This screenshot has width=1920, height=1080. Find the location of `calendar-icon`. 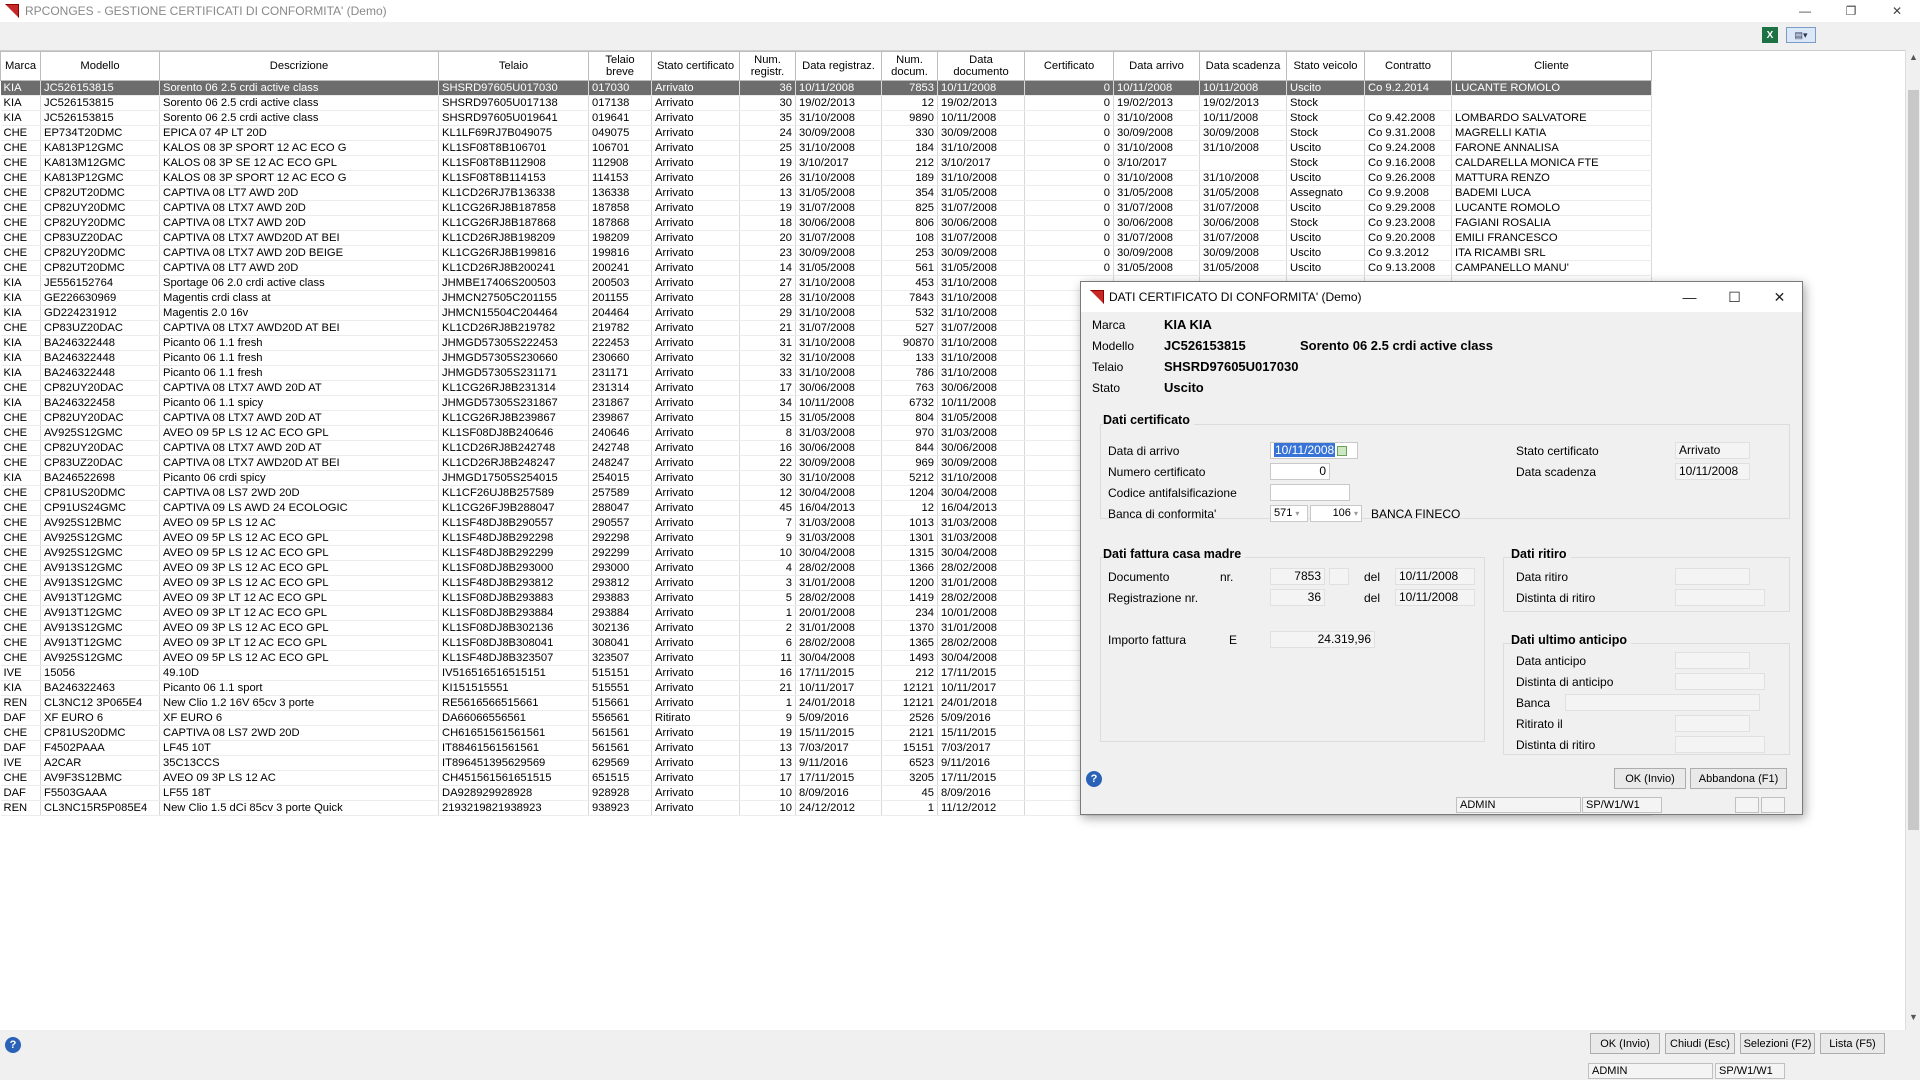

calendar-icon is located at coordinates (1342, 450).